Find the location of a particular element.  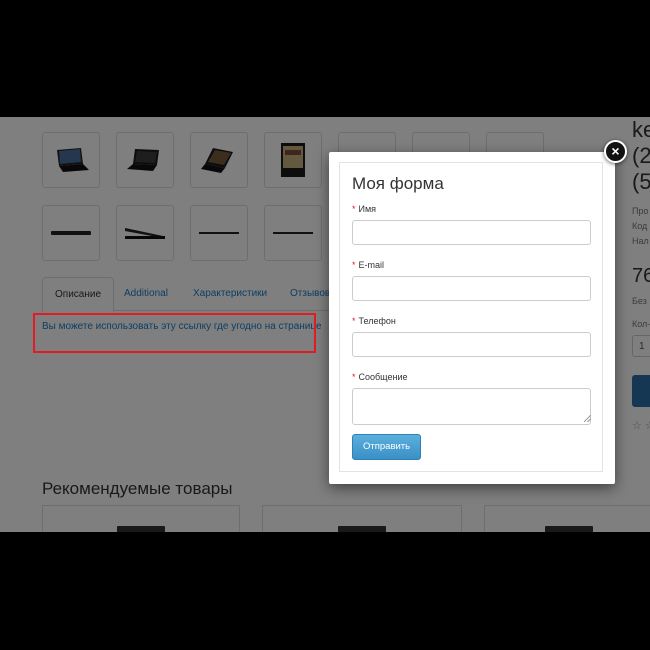

form-title: Моя форма is located at coordinates (398, 183).